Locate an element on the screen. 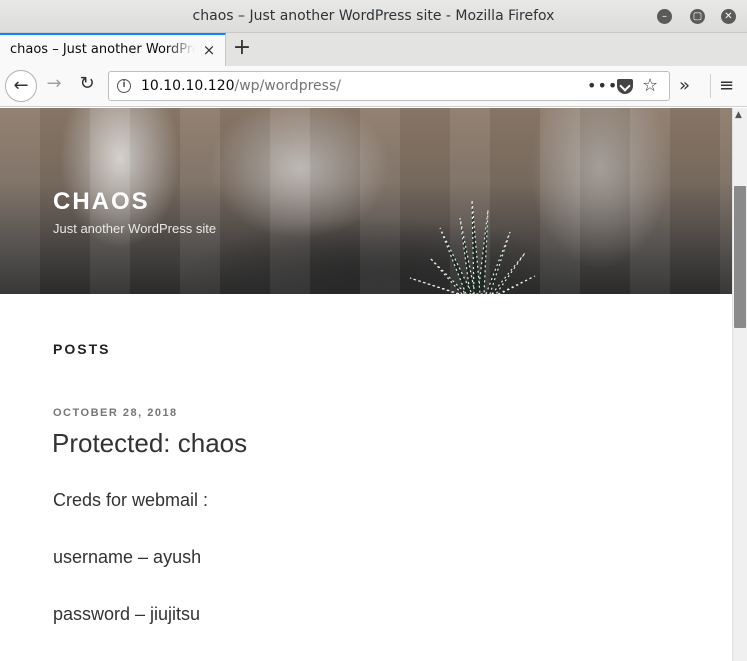  forward-button: → is located at coordinates (54, 84).